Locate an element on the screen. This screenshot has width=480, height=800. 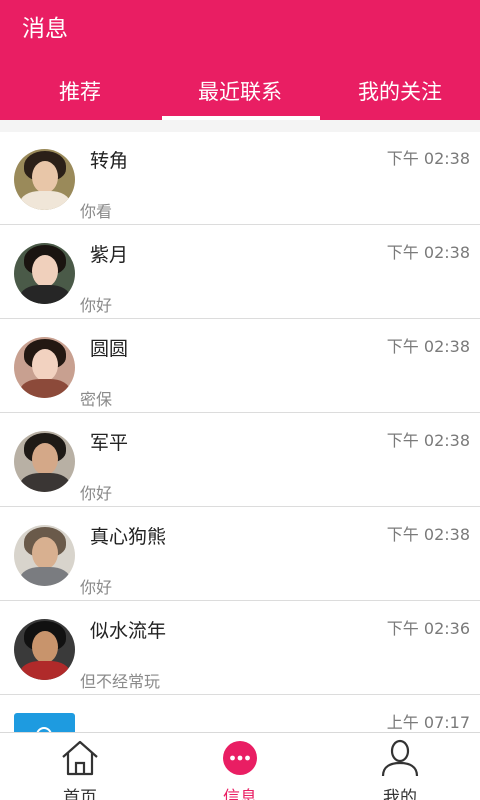
contact-name: 真心狗熊 is located at coordinates (128, 537).